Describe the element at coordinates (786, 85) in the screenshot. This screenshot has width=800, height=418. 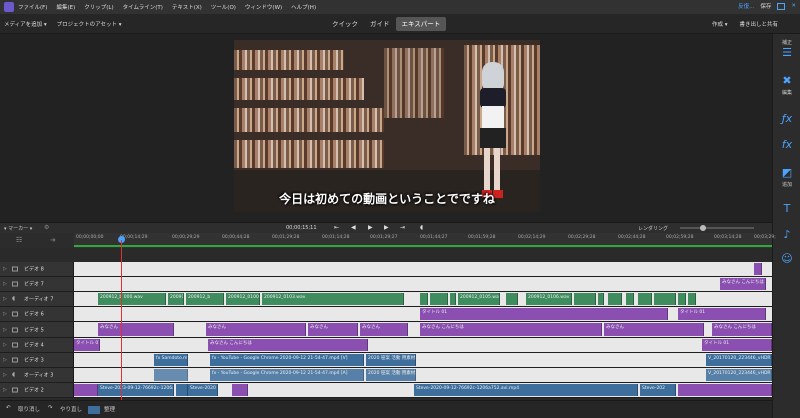
I see `edit-tool-button: ✖ 編集` at that location.